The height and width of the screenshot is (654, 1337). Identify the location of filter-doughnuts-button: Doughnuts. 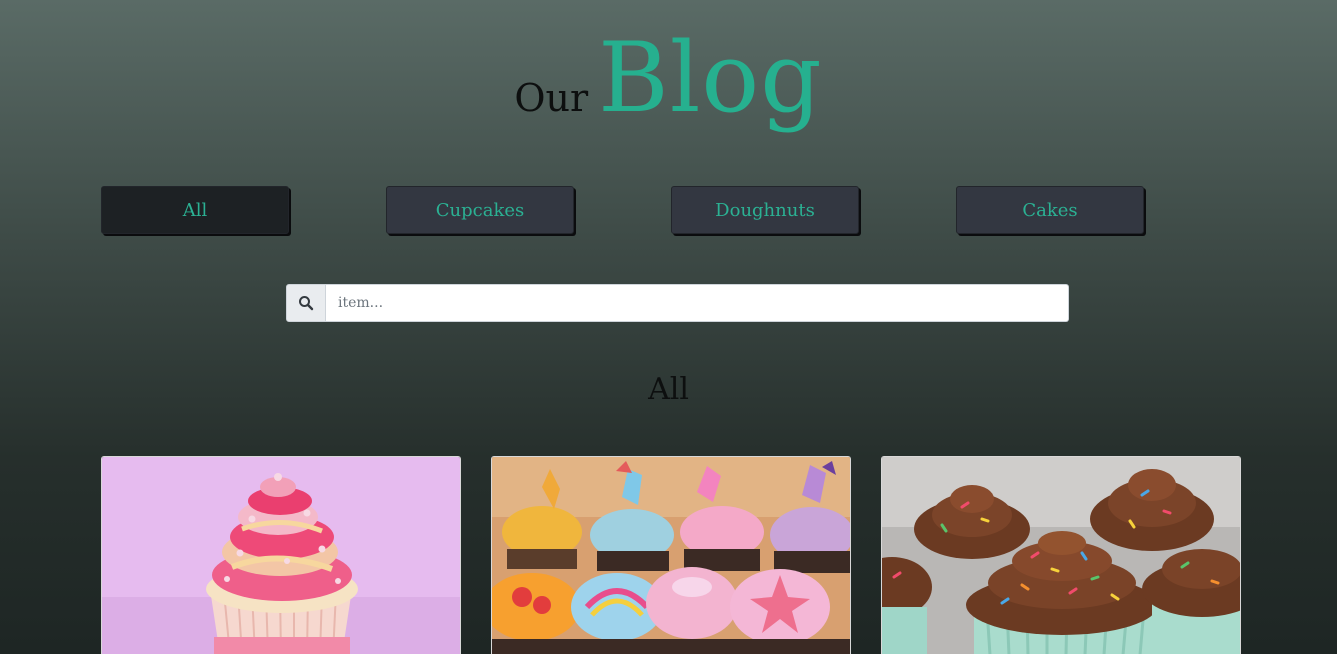
(765, 210).